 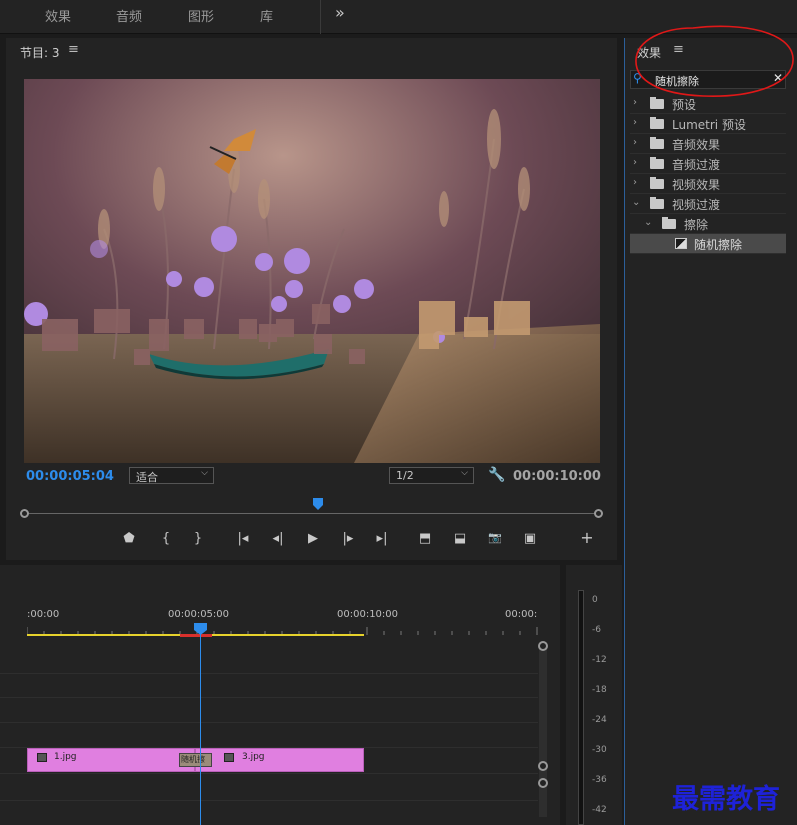 What do you see at coordinates (311, 508) in the screenshot?
I see `monitor-scrubber` at bounding box center [311, 508].